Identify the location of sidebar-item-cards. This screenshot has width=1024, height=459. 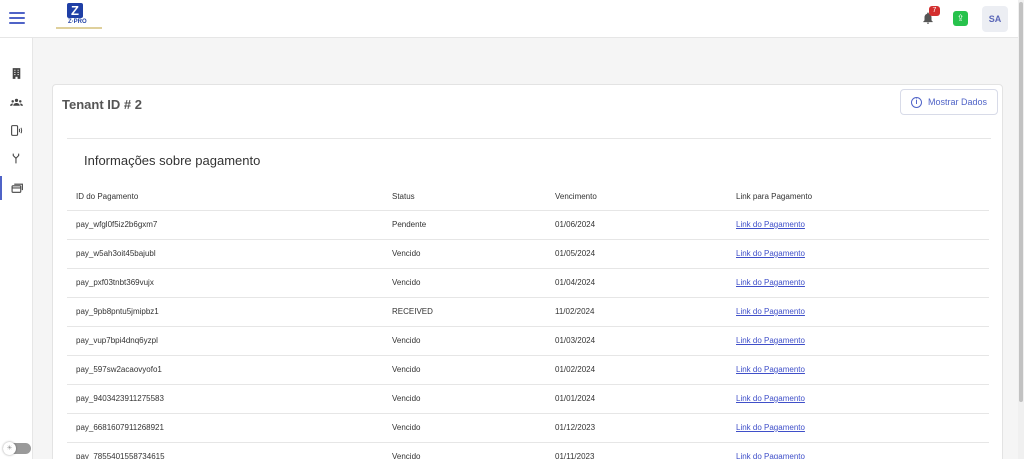
(16, 188).